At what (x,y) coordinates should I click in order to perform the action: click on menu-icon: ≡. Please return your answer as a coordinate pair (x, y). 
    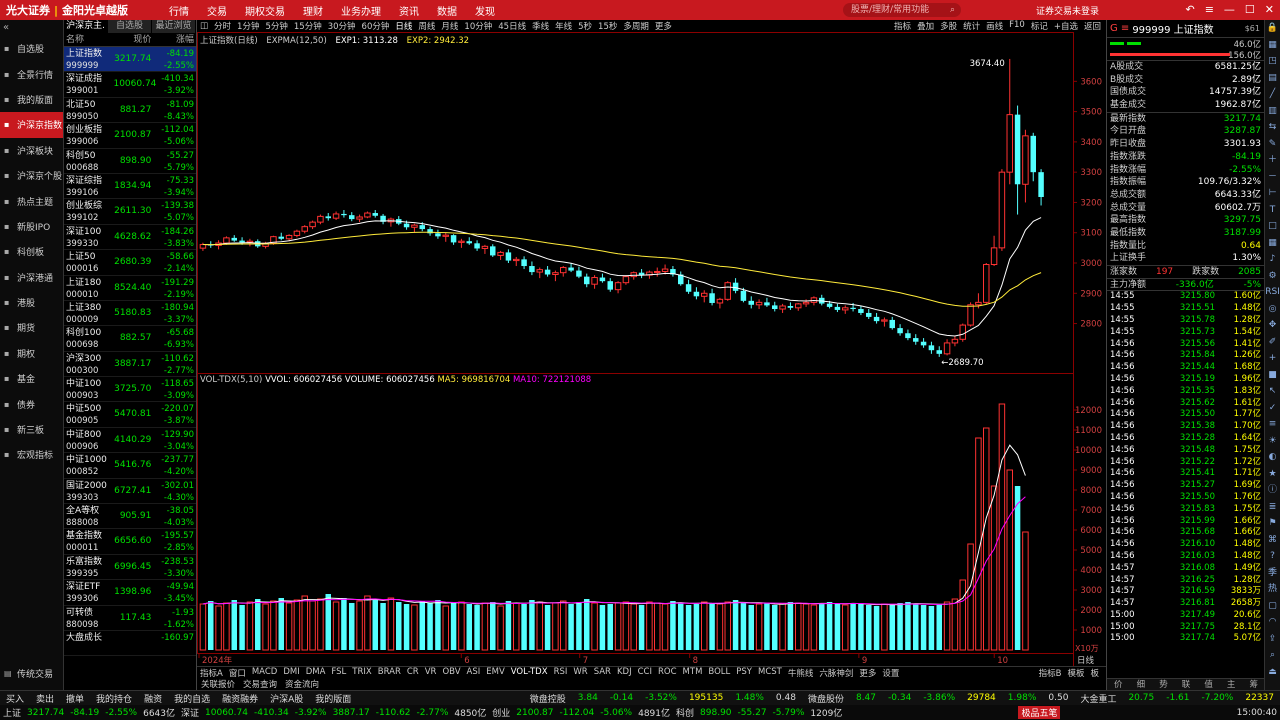
    Looking at the image, I should click on (1209, 9).